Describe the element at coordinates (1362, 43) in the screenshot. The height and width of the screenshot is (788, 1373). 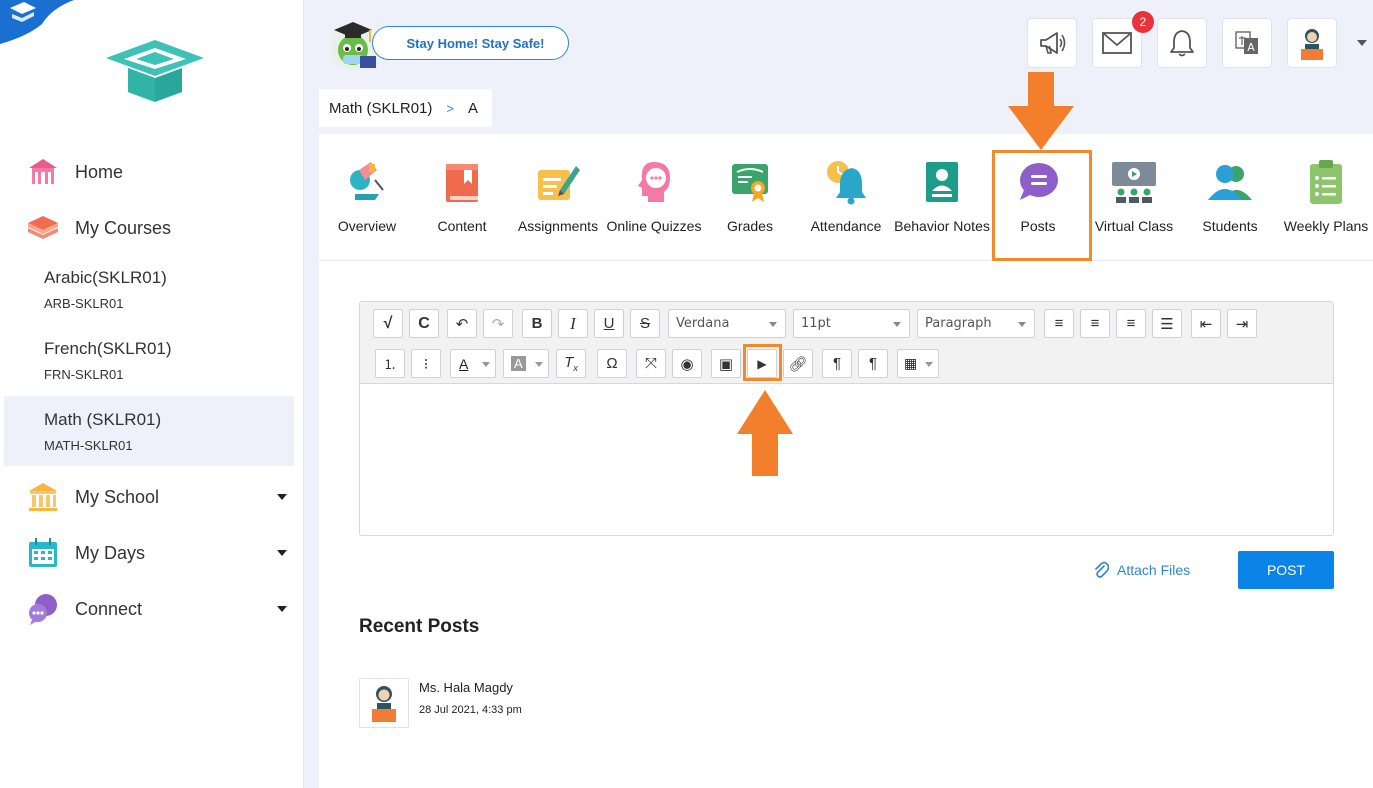
I see `profile-dropdown-caret` at that location.